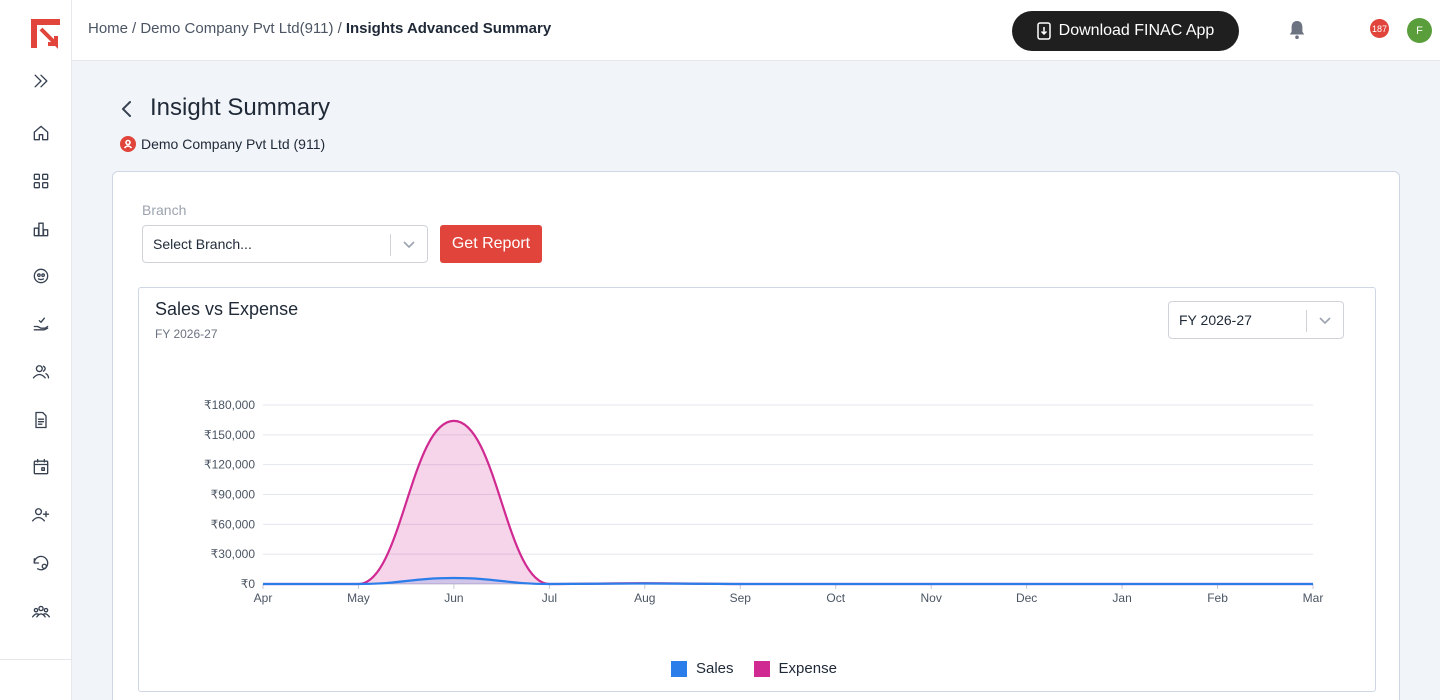 The image size is (1440, 700). What do you see at coordinates (41, 229) in the screenshot?
I see `bar-chart-icon` at bounding box center [41, 229].